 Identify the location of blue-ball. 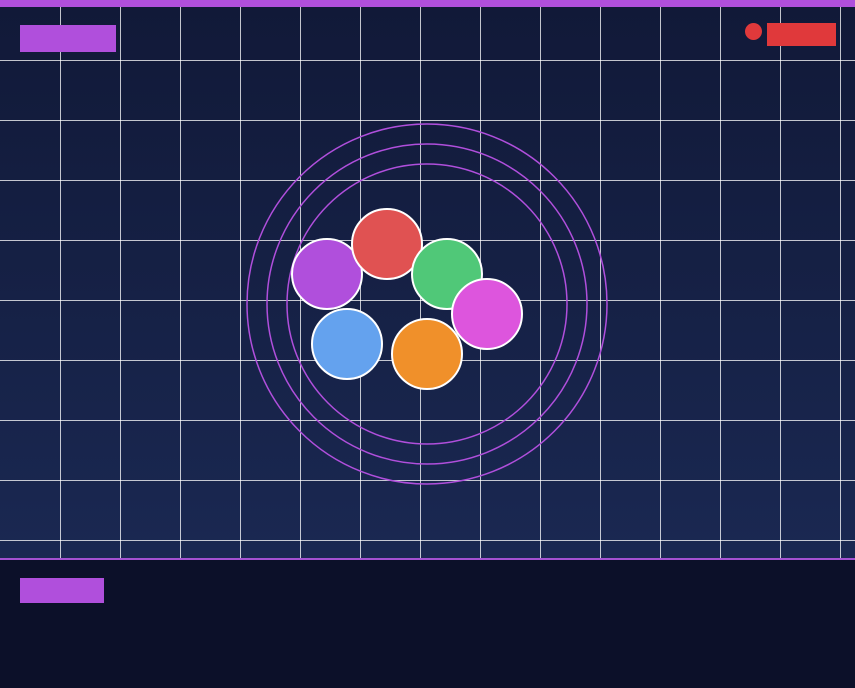
(347, 344).